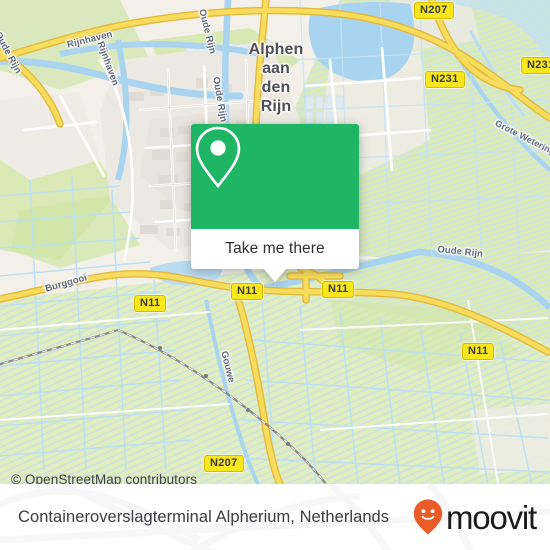 The height and width of the screenshot is (550, 550). Describe the element at coordinates (491, 517) in the screenshot. I see `moovit-wordmark: moovit` at that location.